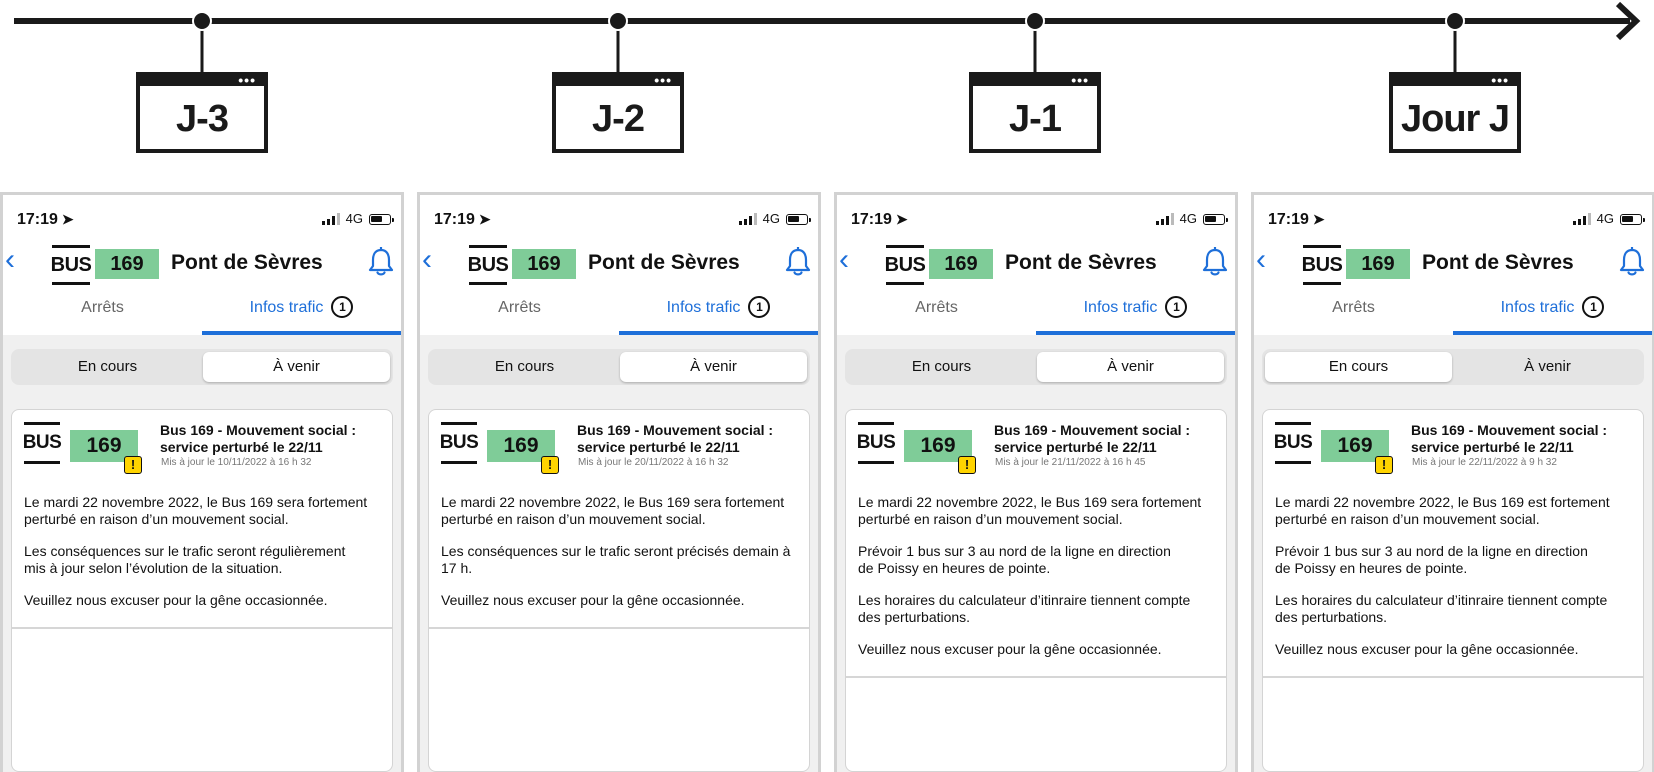  What do you see at coordinates (1484, 462) in the screenshot?
I see `update-timestamp: Mis à jour le 22/11/2022 à 9 h 32` at bounding box center [1484, 462].